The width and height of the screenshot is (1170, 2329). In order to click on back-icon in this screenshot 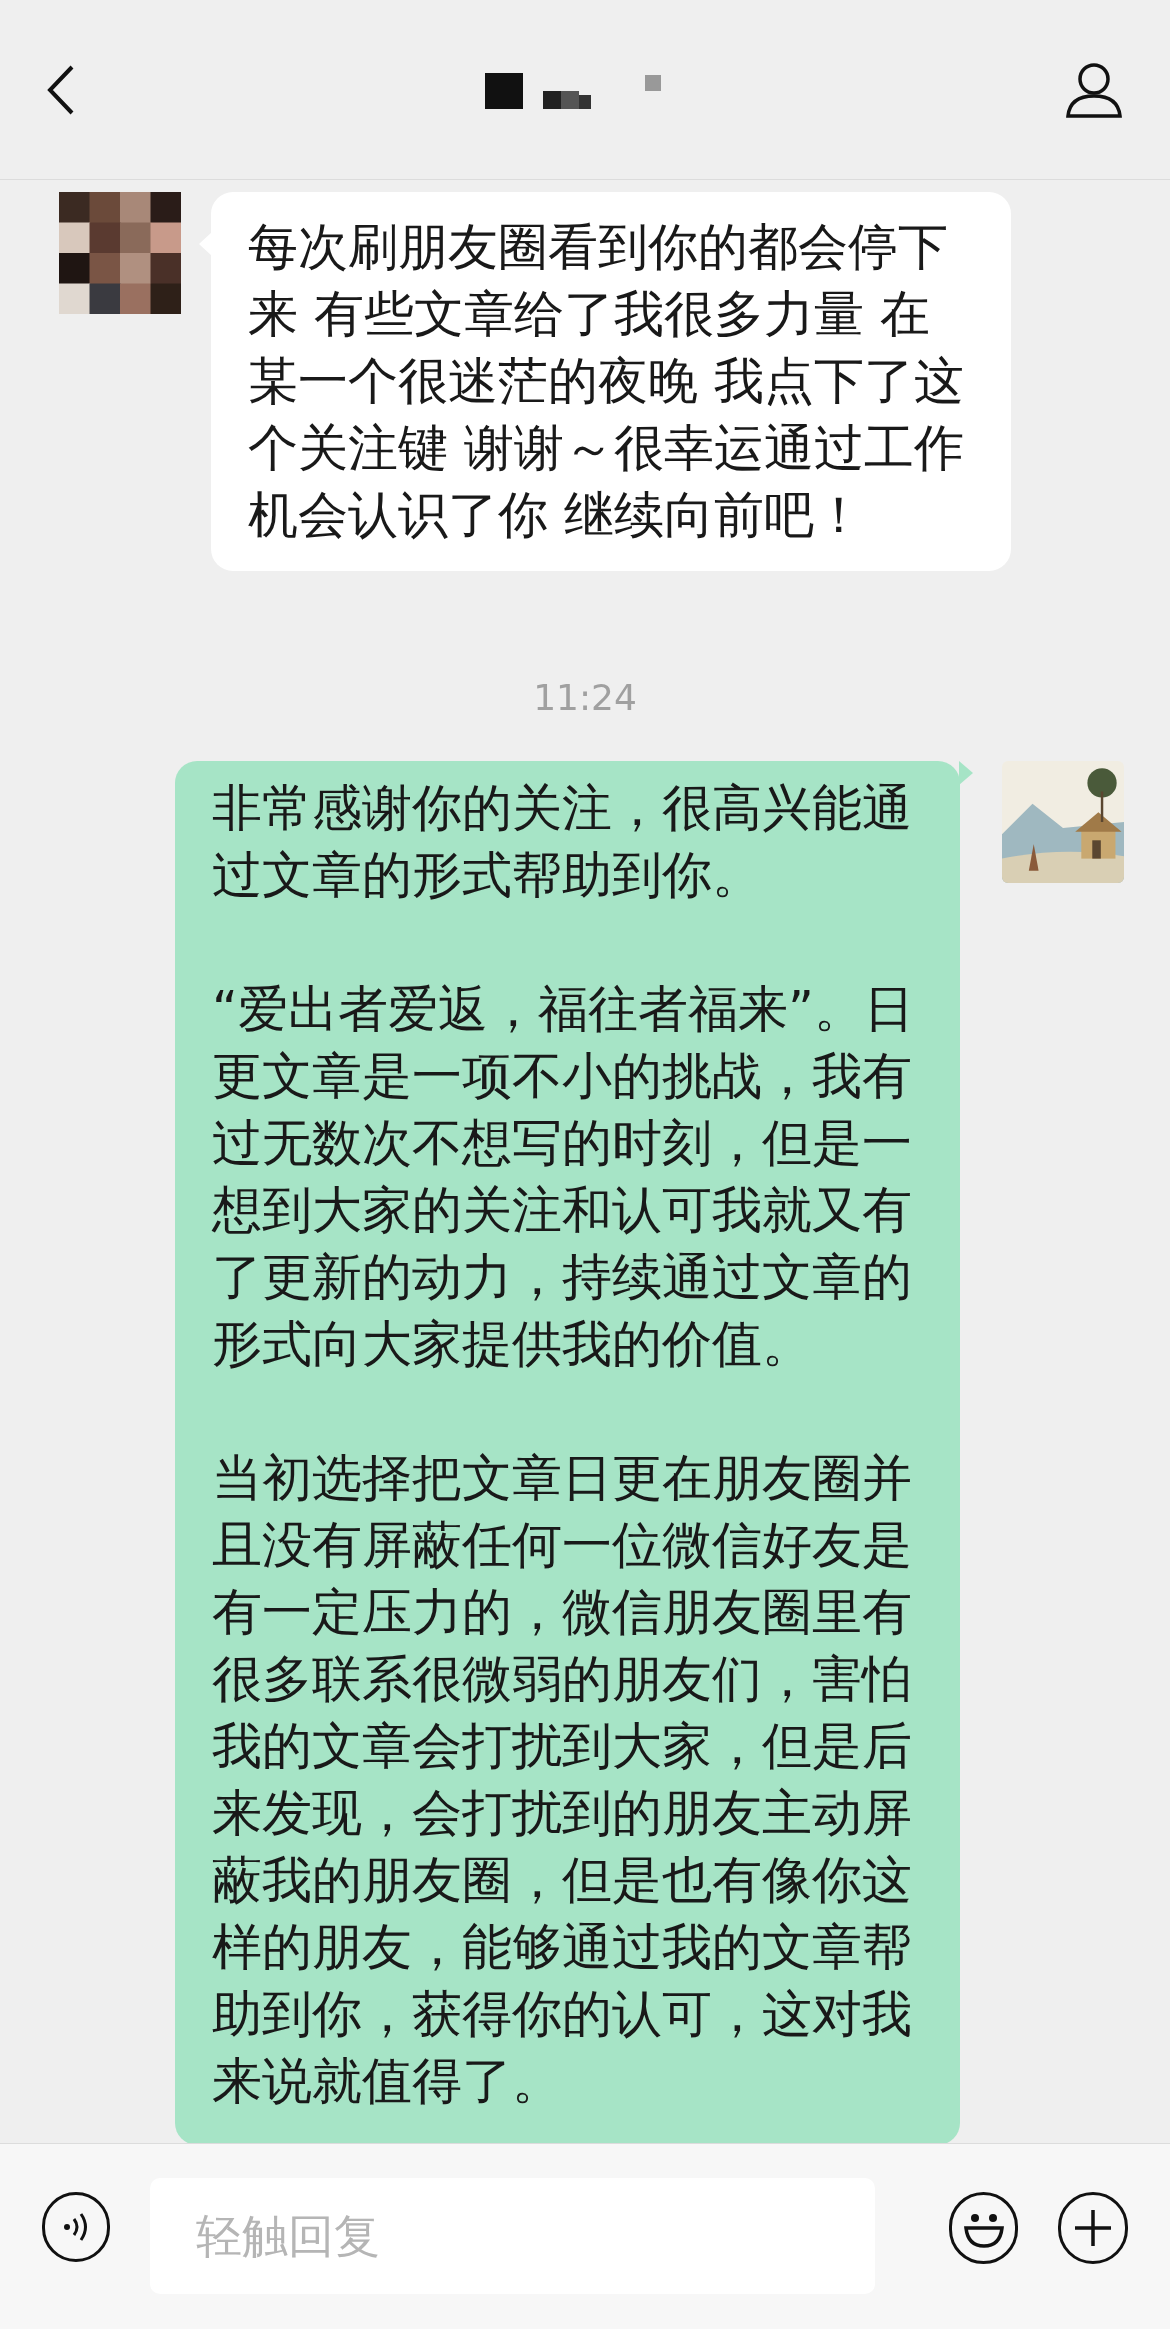, I will do `click(61, 89)`.